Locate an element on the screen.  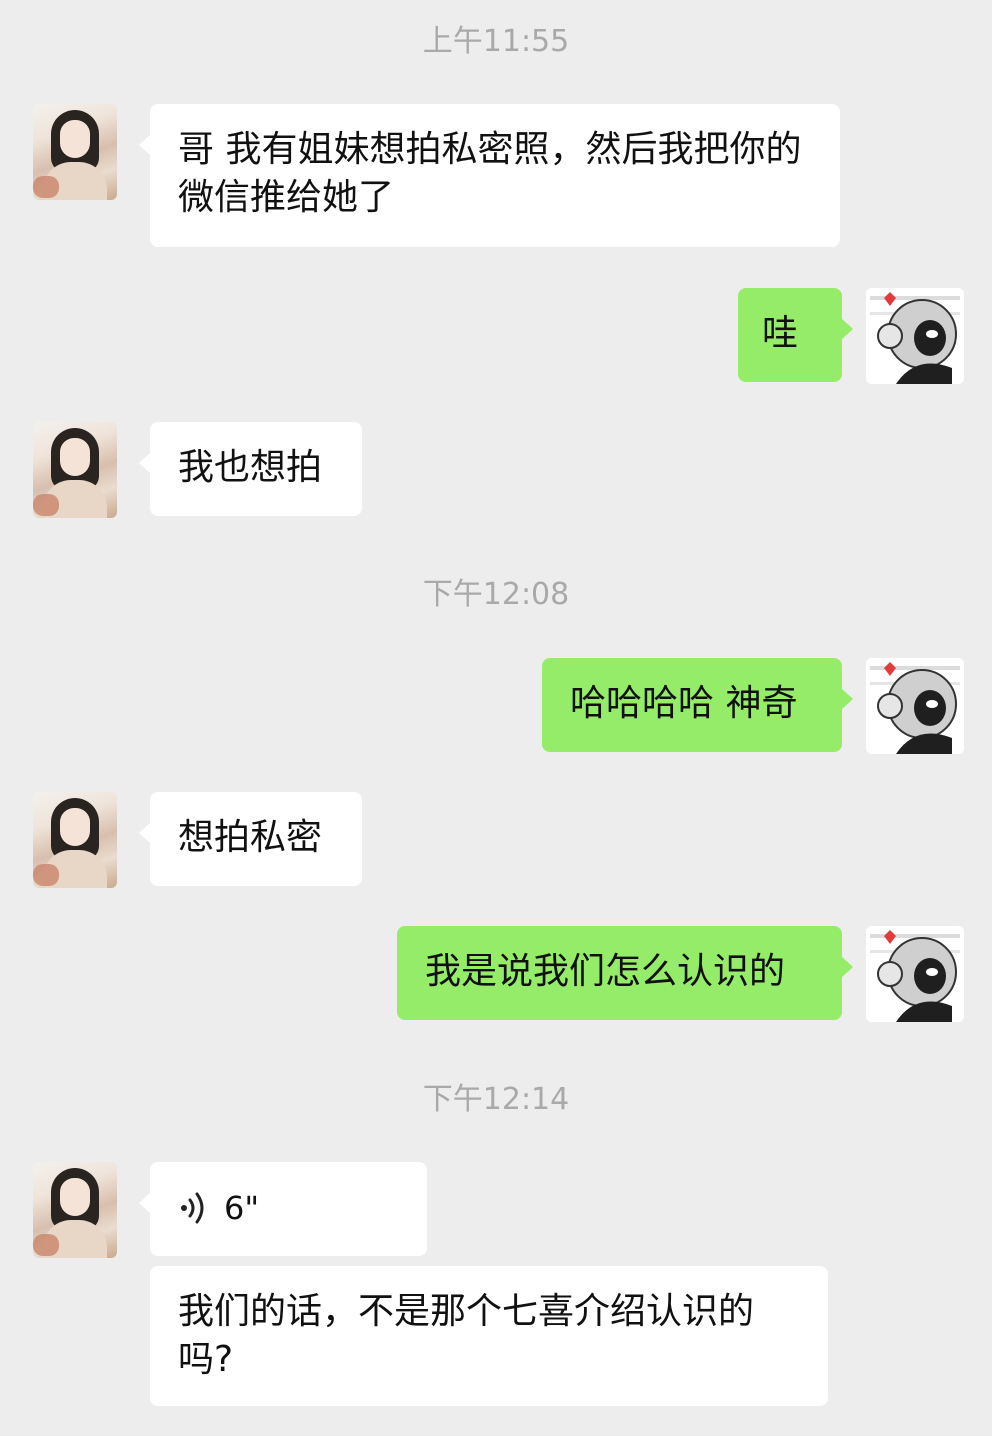
incoming-message-bubble: 想拍私密 is located at coordinates (250, 839).